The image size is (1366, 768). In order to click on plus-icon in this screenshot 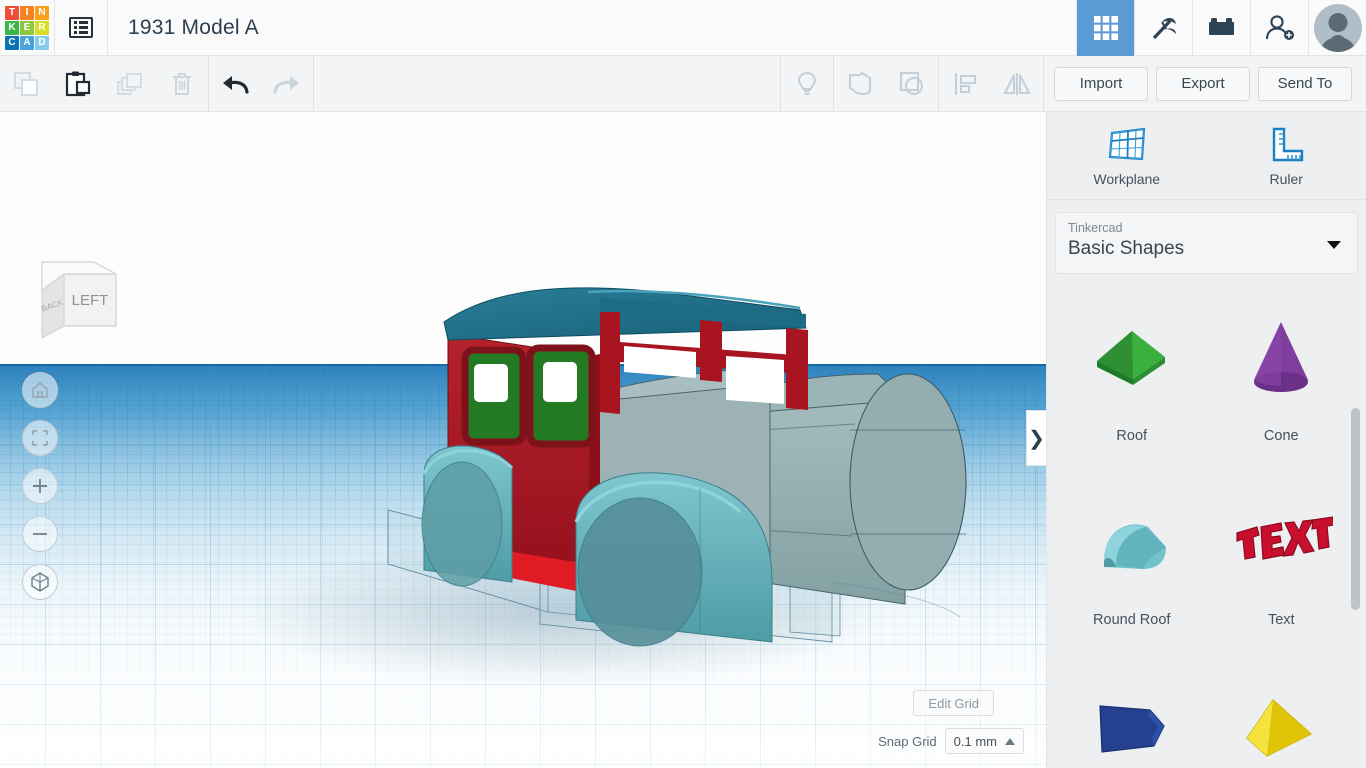, I will do `click(40, 486)`.